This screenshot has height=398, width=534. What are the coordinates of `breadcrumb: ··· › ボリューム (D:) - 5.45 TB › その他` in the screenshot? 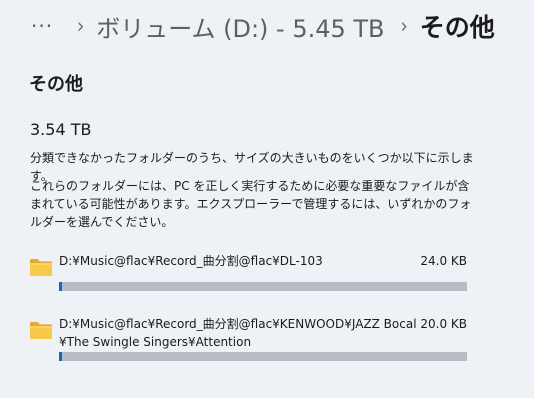 It's located at (263, 26).